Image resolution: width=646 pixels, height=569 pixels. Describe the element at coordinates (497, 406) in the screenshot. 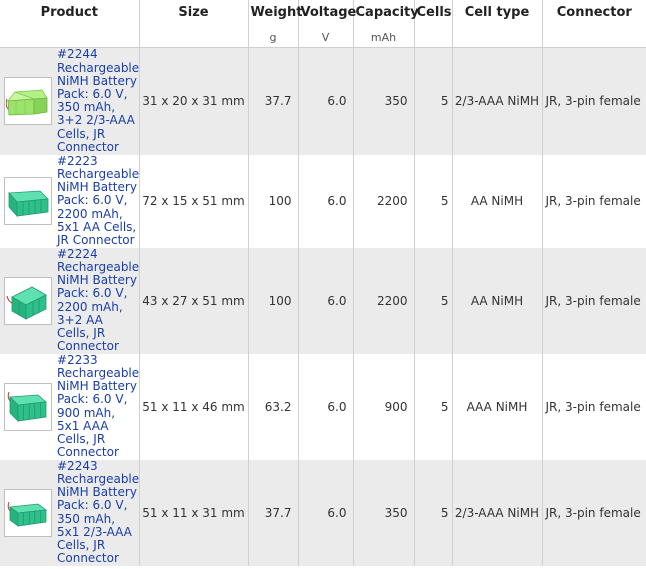

I see `cell-type-cell: AAA NiMH` at that location.